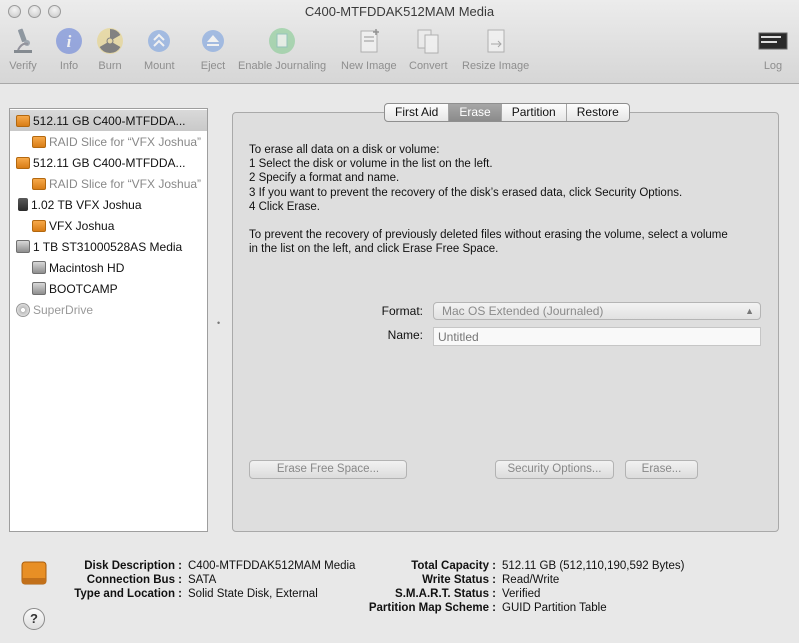  Describe the element at coordinates (108, 288) in the screenshot. I see `sidebar-item-bootcamp: BOOTCAMP` at that location.